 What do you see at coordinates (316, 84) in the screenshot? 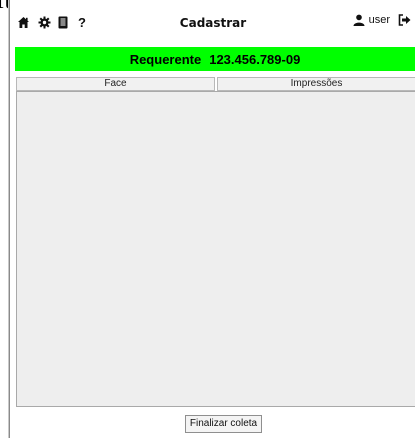
I see `tab-impressoes: Impressões` at bounding box center [316, 84].